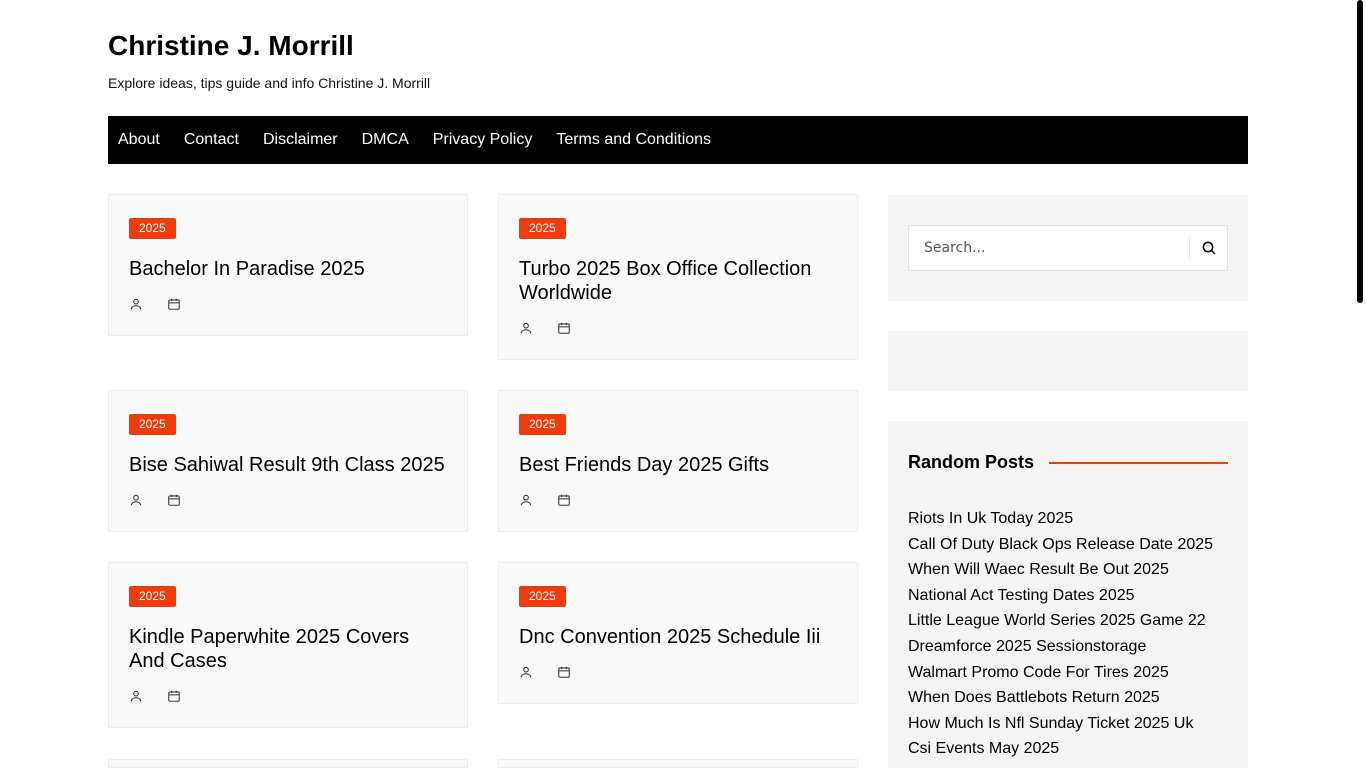  Describe the element at coordinates (289, 269) in the screenshot. I see `post-title: Bachelor In Paradise 2025` at that location.